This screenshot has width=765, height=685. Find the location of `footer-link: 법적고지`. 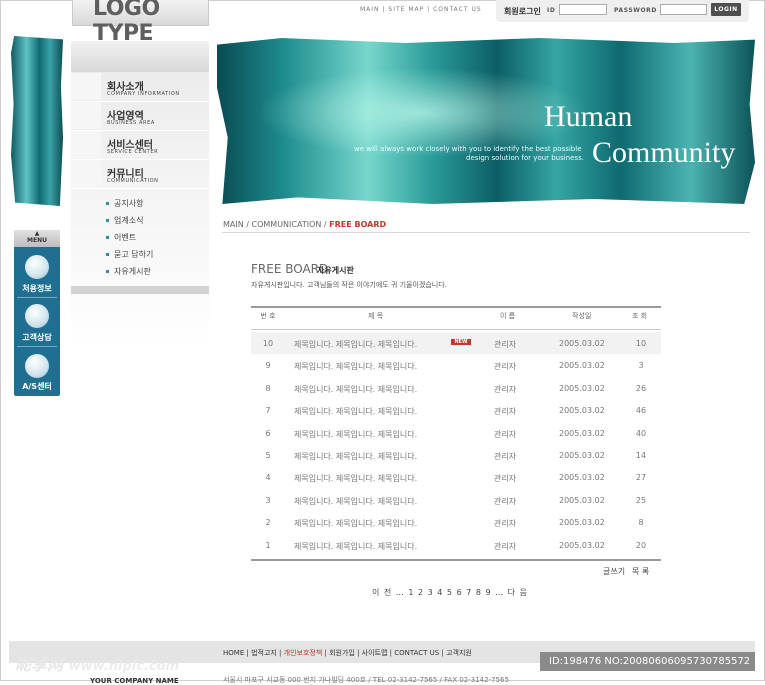

footer-link: 법적고지 is located at coordinates (264, 653).